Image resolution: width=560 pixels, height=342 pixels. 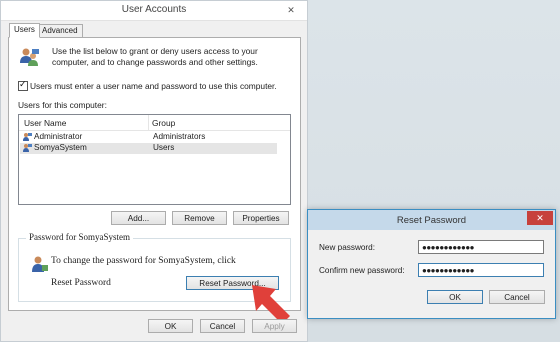 What do you see at coordinates (517, 297) in the screenshot?
I see `dialog-cancel-button: Cancel` at bounding box center [517, 297].